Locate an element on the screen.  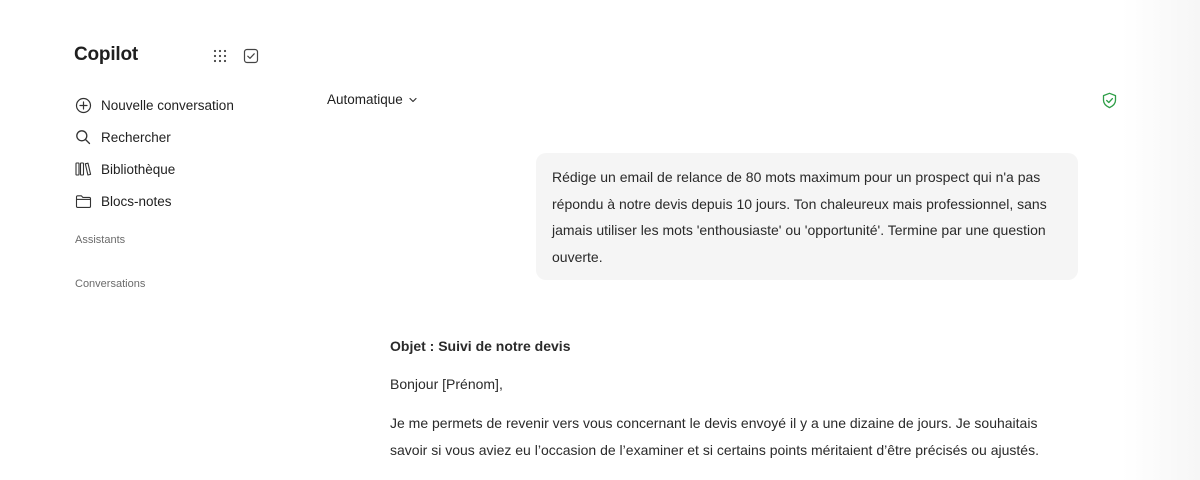
model-selector: Automatique is located at coordinates (372, 99).